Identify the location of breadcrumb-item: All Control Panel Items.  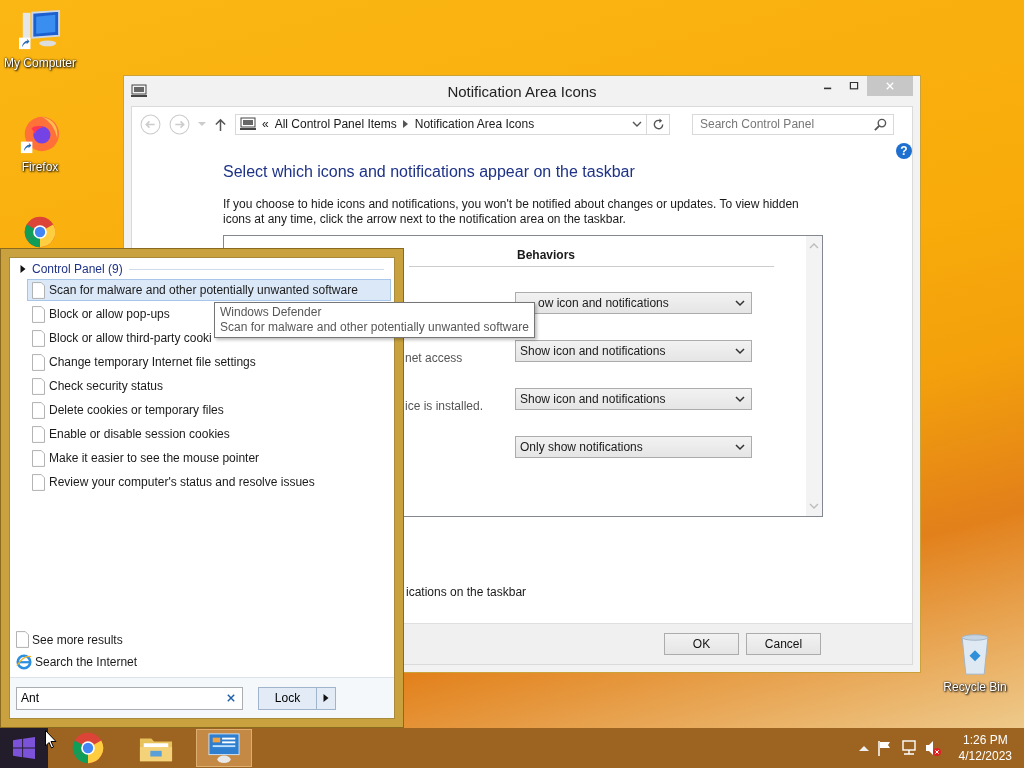
(335, 124).